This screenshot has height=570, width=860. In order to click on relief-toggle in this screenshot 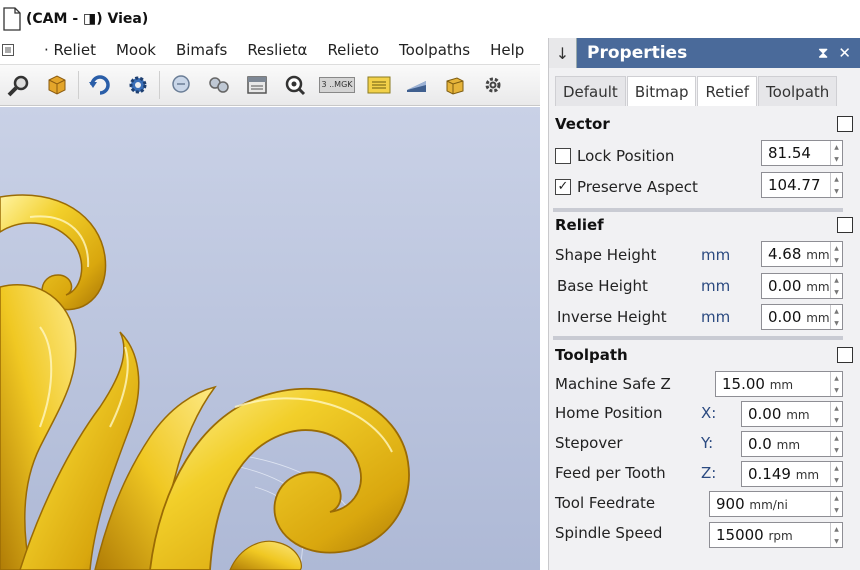, I will do `click(845, 225)`.